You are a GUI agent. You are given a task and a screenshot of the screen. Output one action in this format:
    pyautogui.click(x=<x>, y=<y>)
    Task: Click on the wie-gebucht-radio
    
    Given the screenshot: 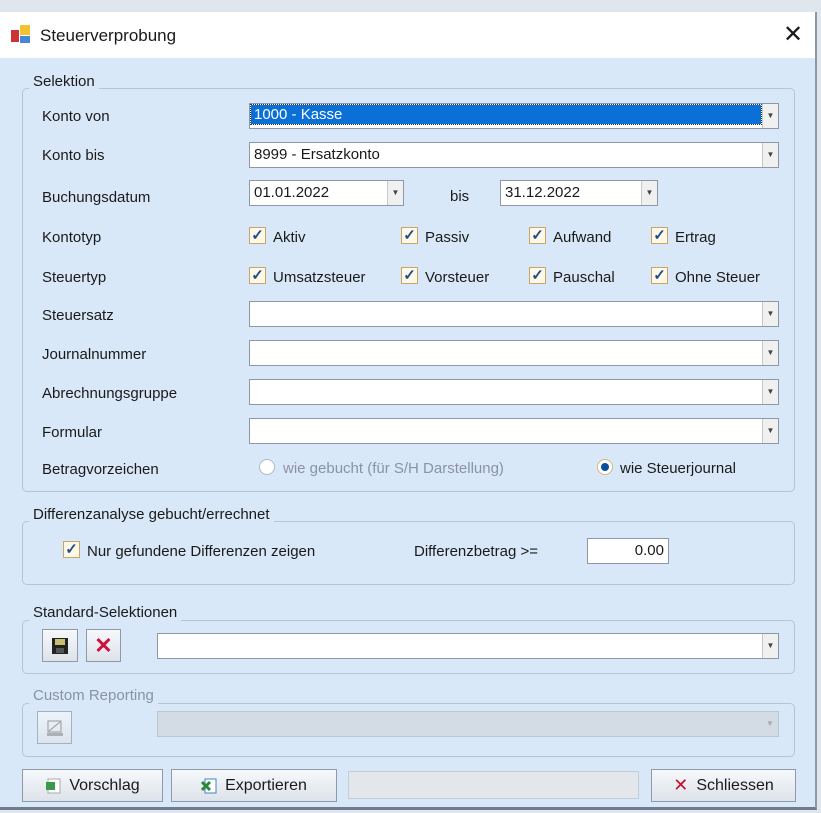 What is the action you would take?
    pyautogui.click(x=267, y=467)
    